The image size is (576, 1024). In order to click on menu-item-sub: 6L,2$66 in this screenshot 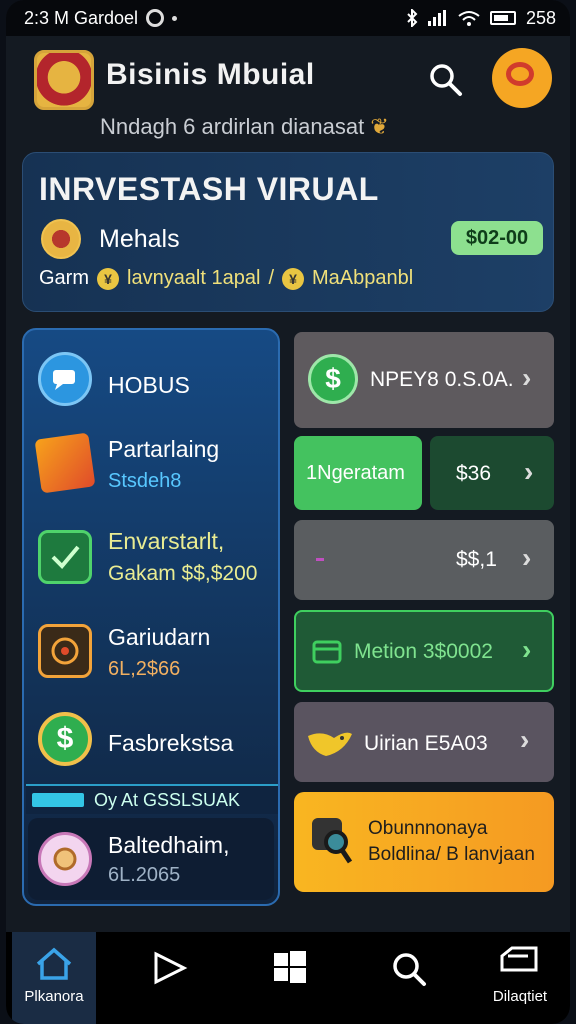, I will do `click(144, 669)`.